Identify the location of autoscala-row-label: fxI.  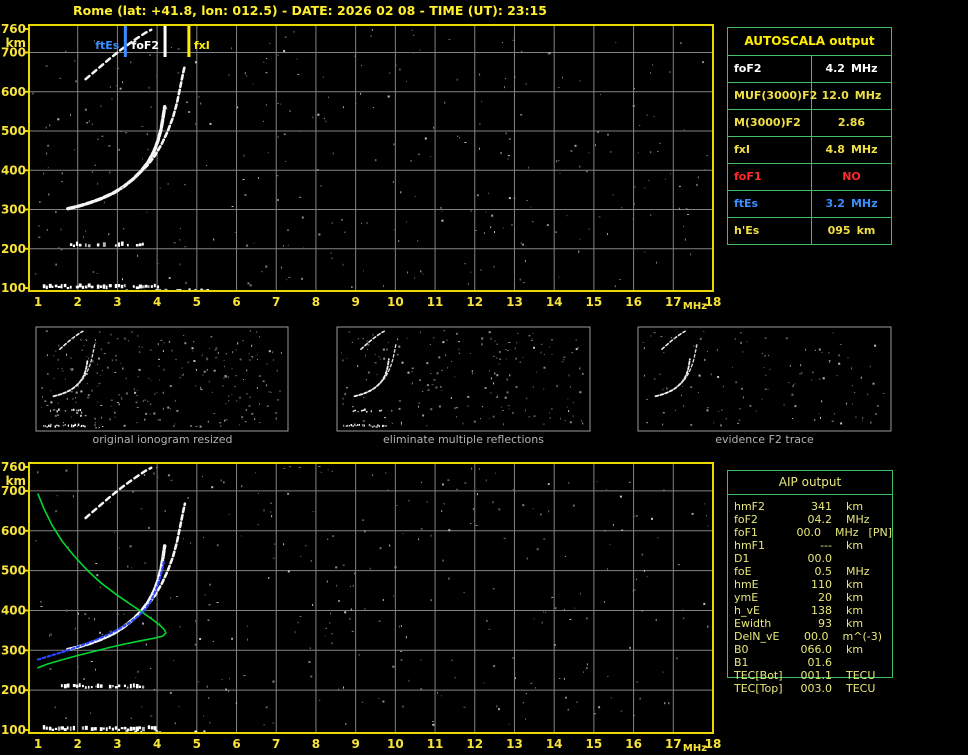
(770, 150).